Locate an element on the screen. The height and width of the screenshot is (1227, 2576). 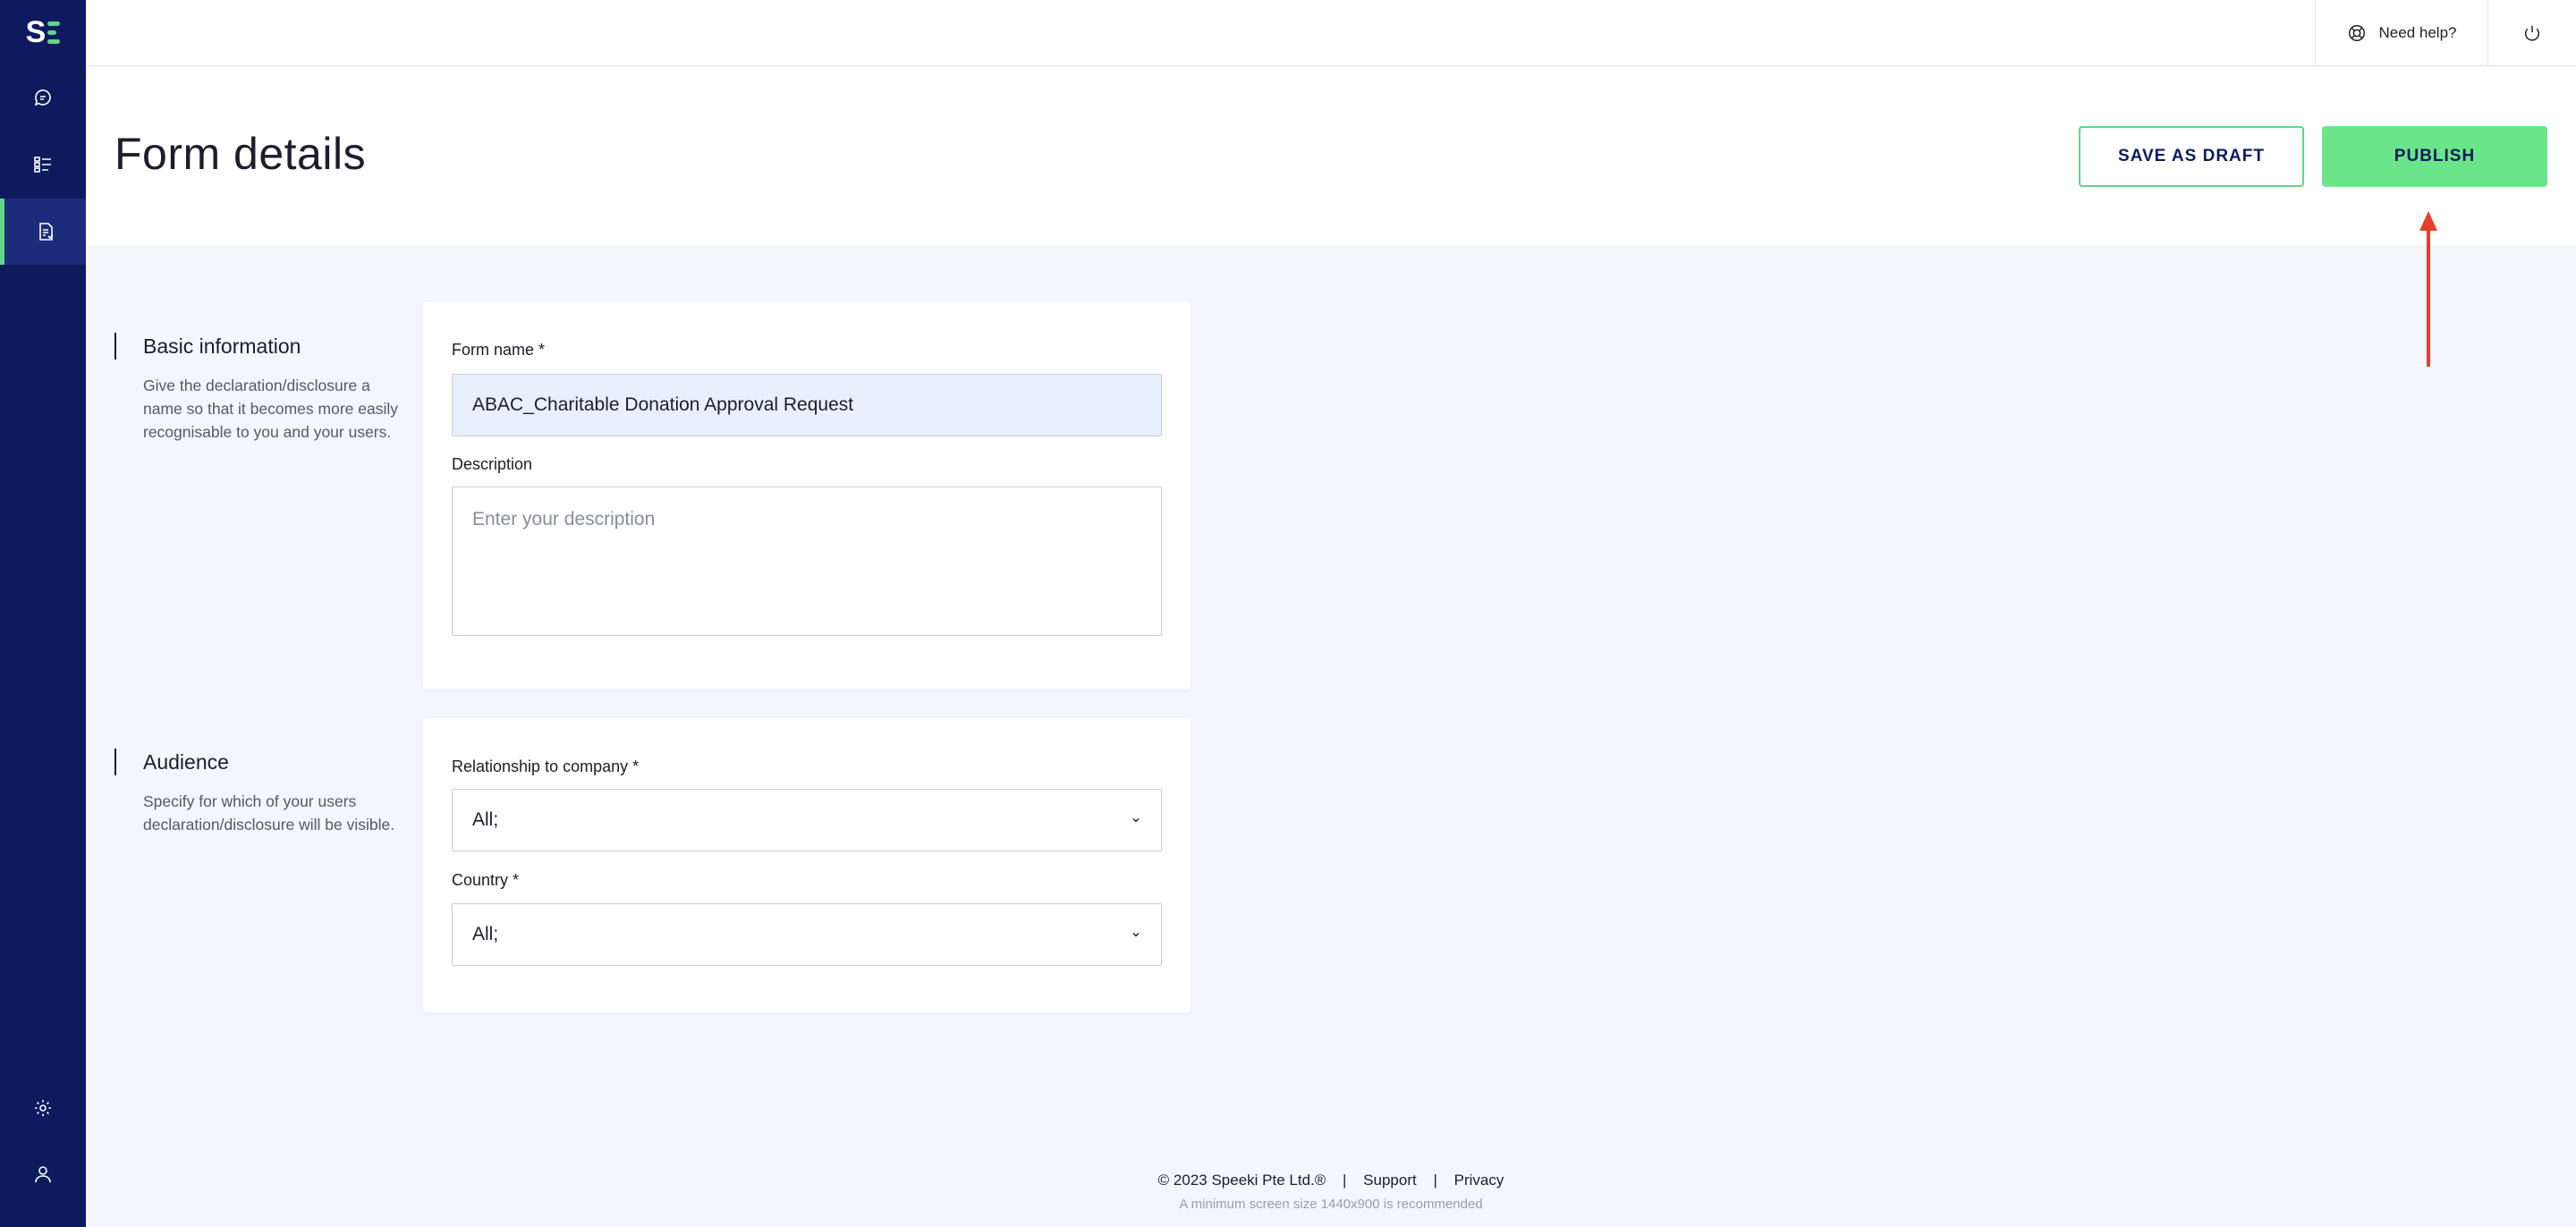
gear-icon is located at coordinates (43, 1108).